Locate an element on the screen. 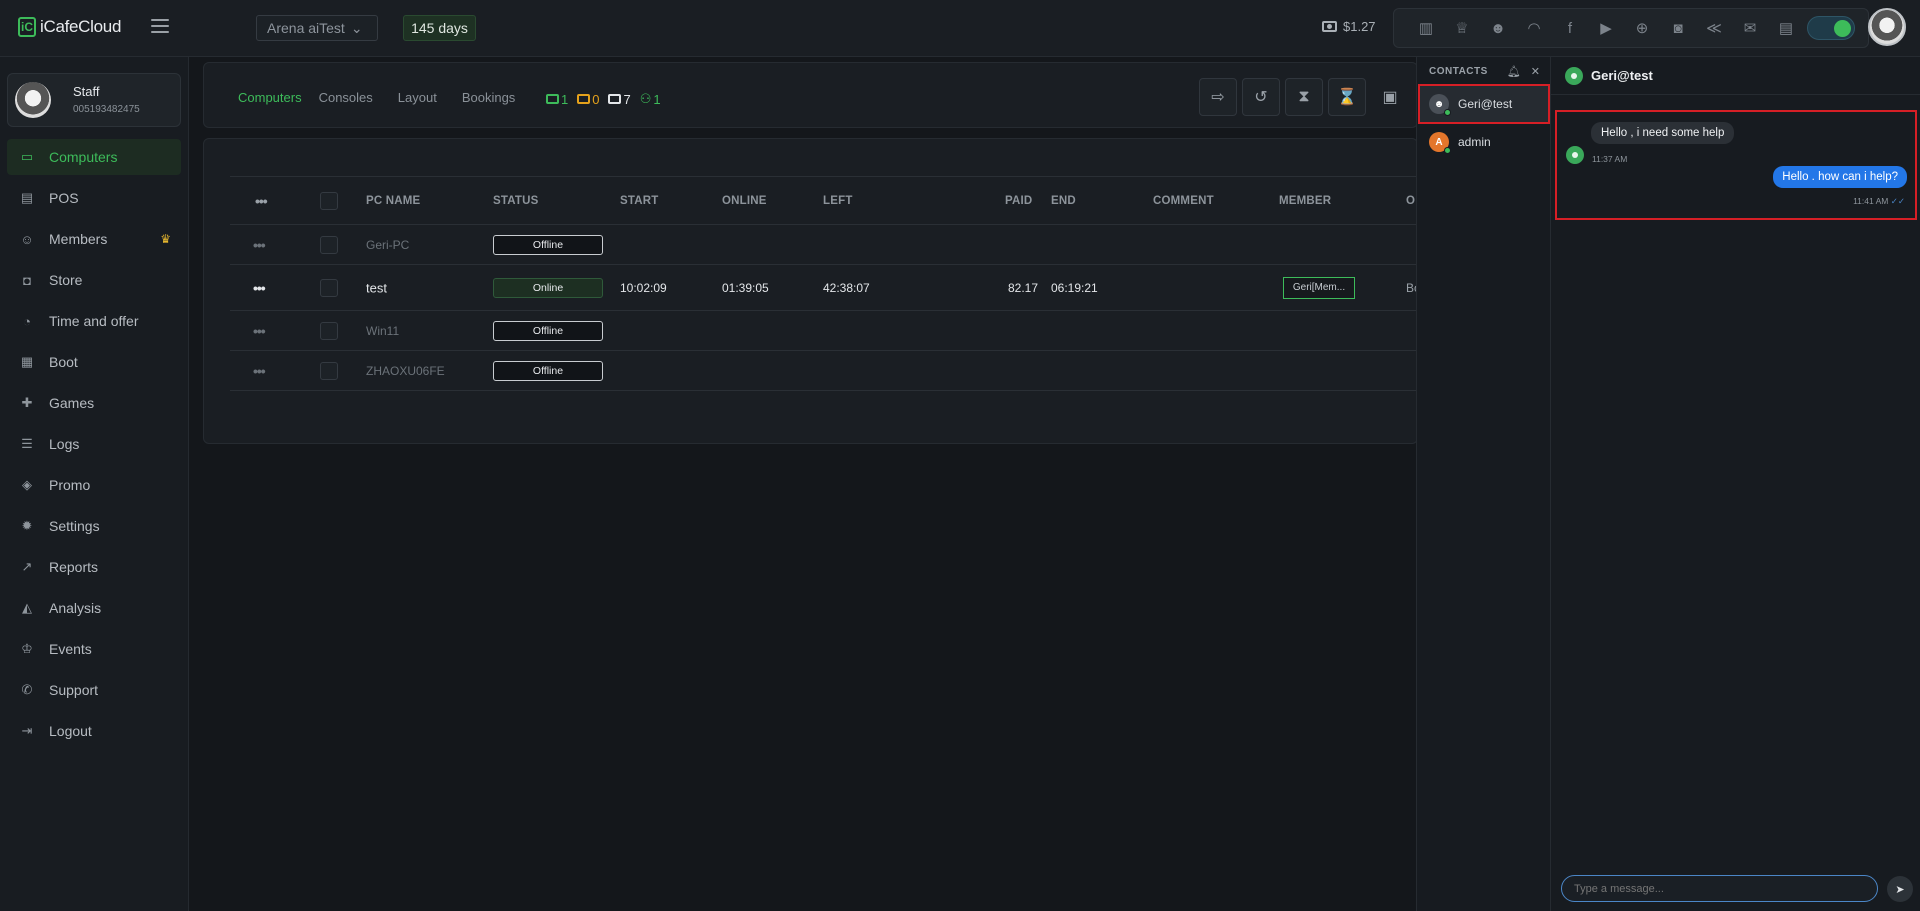 This screenshot has height=911, width=1920. col-paid: PAID is located at coordinates (1018, 201).